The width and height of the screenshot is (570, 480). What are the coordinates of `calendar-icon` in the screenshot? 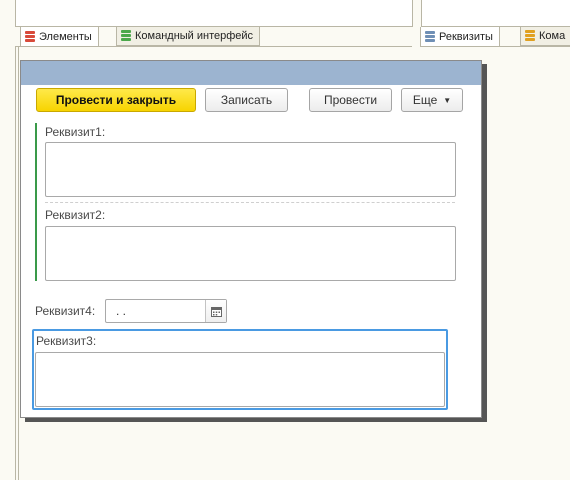 It's located at (215, 311).